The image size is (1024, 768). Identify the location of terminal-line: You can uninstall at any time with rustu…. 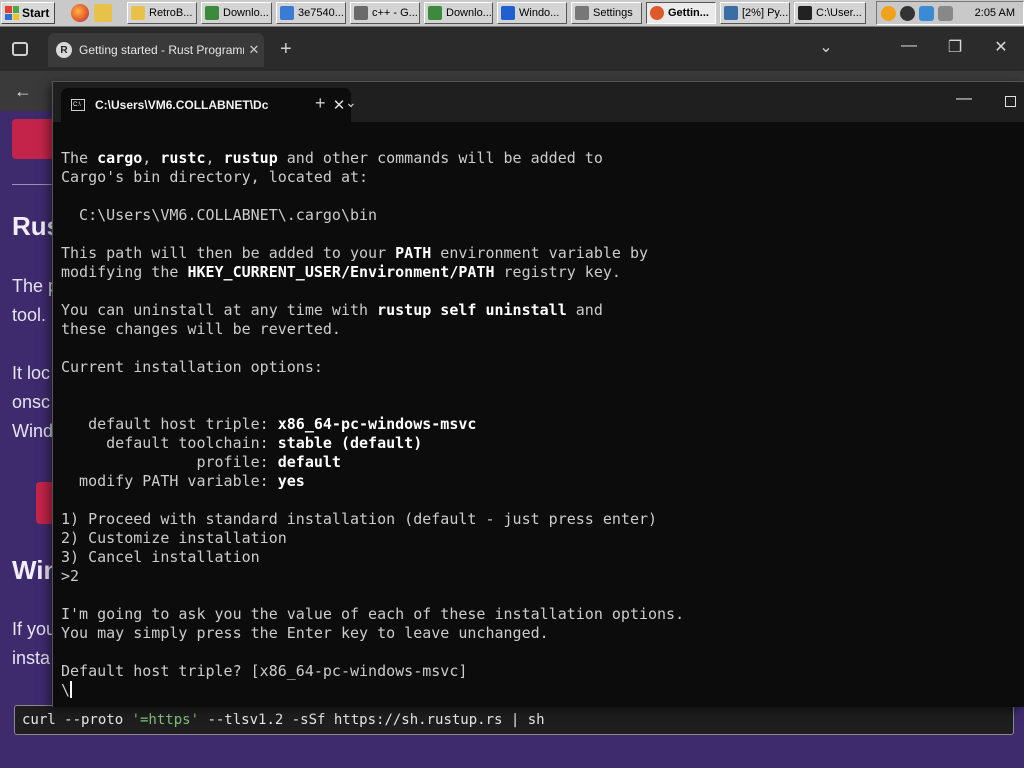
(332, 310).